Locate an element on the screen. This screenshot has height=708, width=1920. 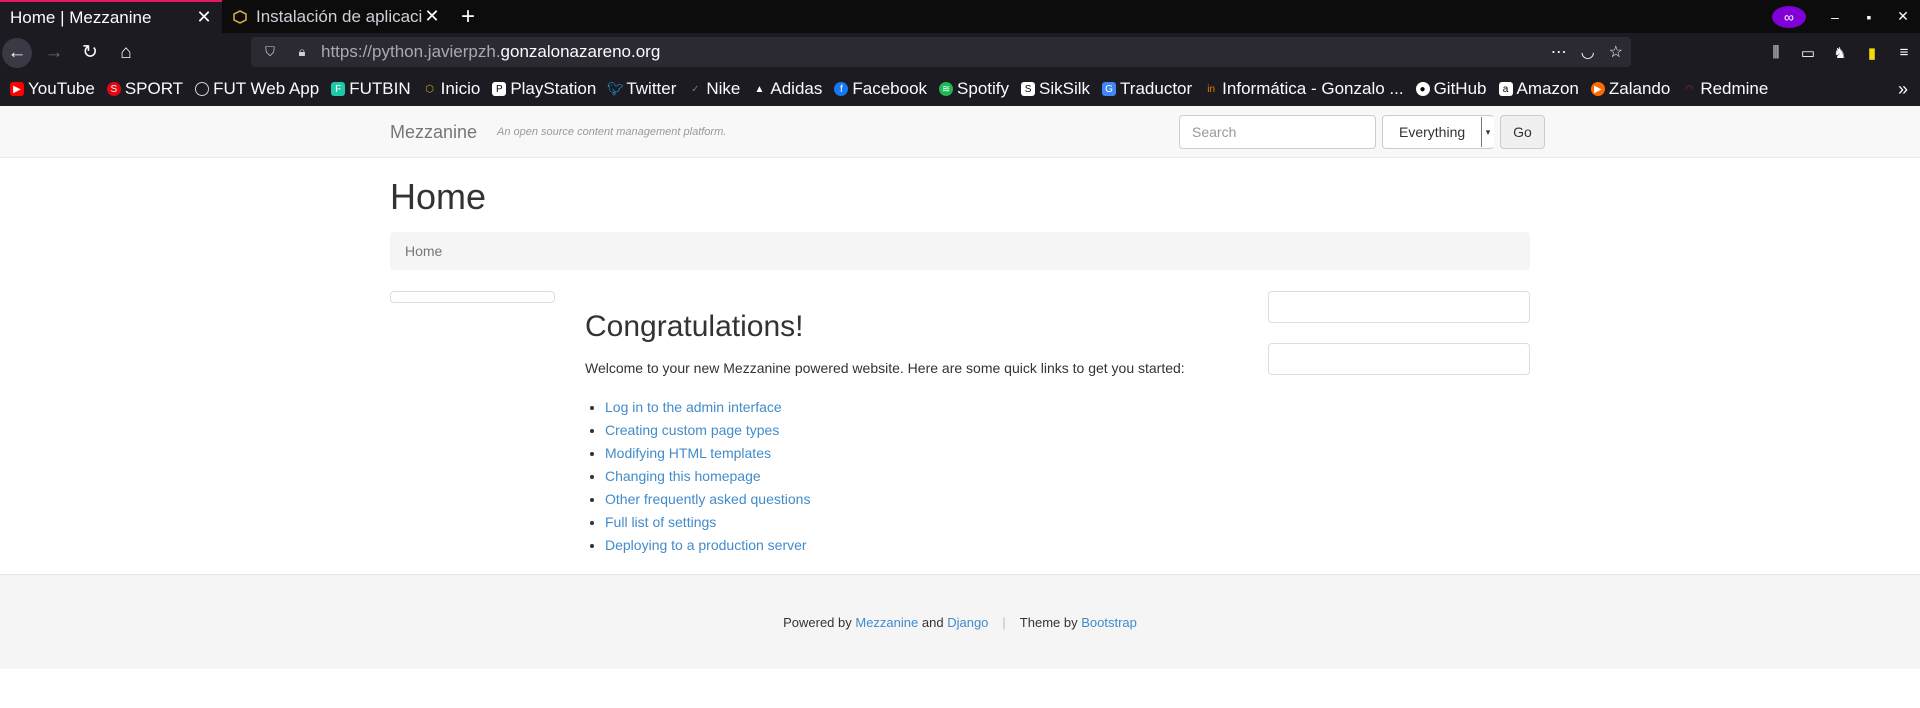
footer-and: and is located at coordinates (932, 622).